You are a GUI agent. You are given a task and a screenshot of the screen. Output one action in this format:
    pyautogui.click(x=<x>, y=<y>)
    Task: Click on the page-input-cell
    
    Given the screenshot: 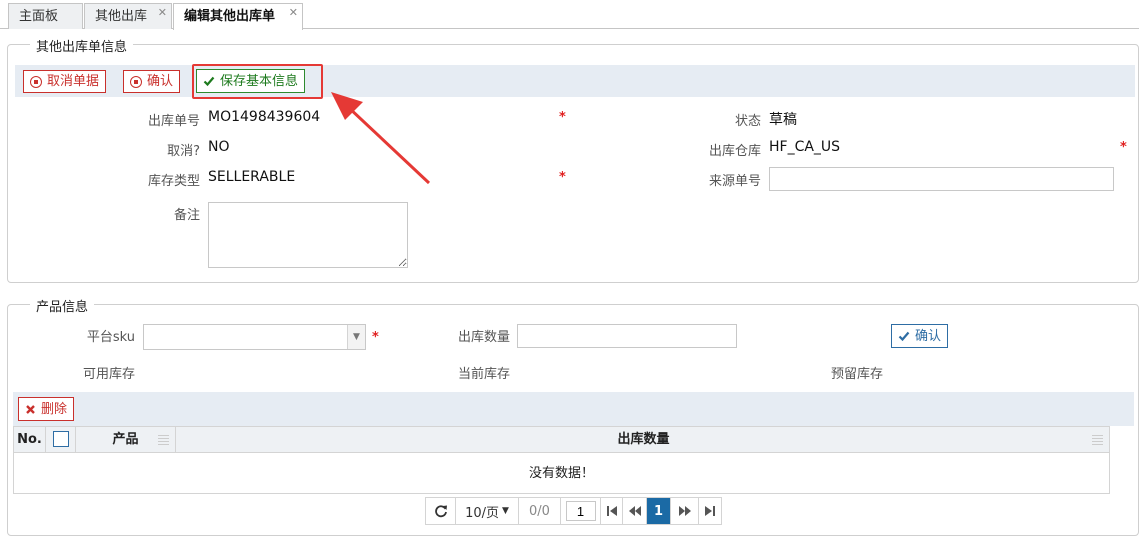 What is the action you would take?
    pyautogui.click(x=581, y=511)
    